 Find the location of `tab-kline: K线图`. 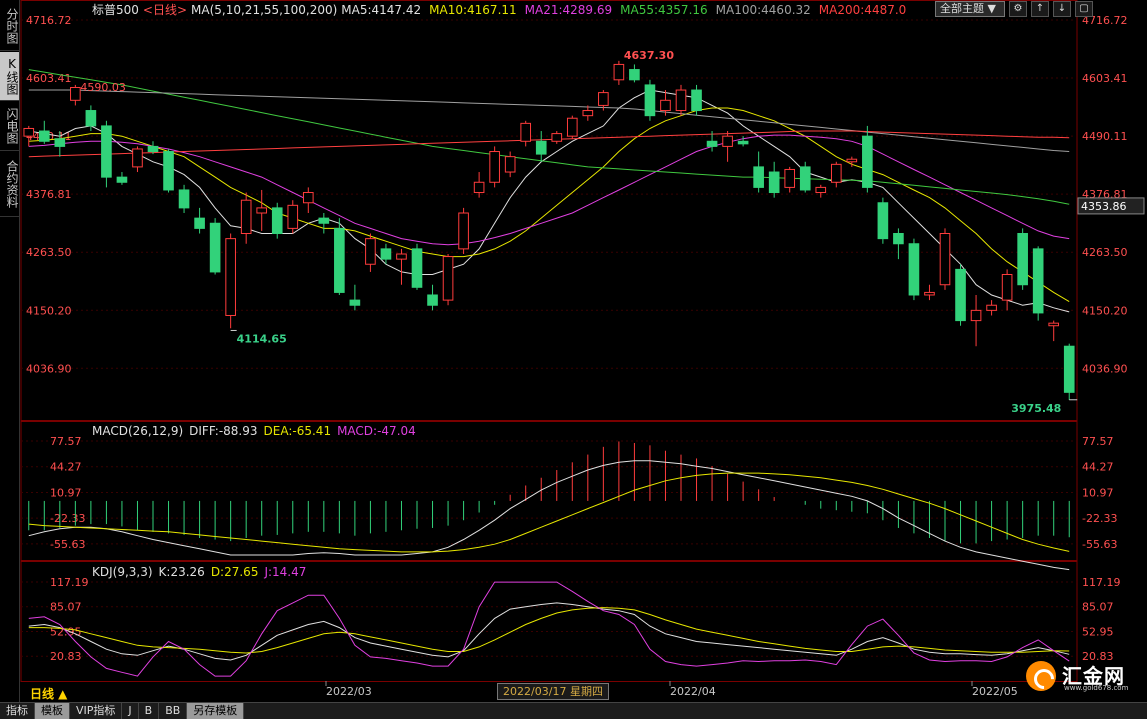

tab-kline: K线图 is located at coordinates (9, 76).